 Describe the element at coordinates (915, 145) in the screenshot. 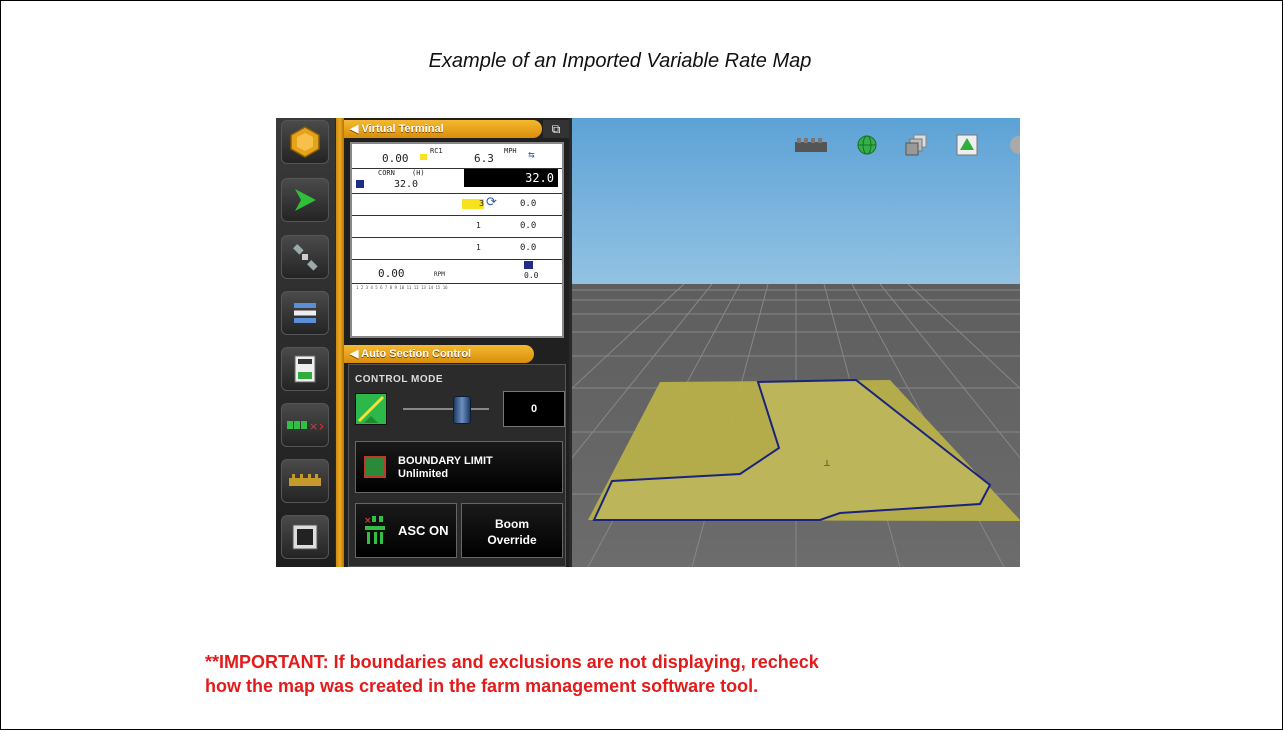

I see `layers-icon` at that location.